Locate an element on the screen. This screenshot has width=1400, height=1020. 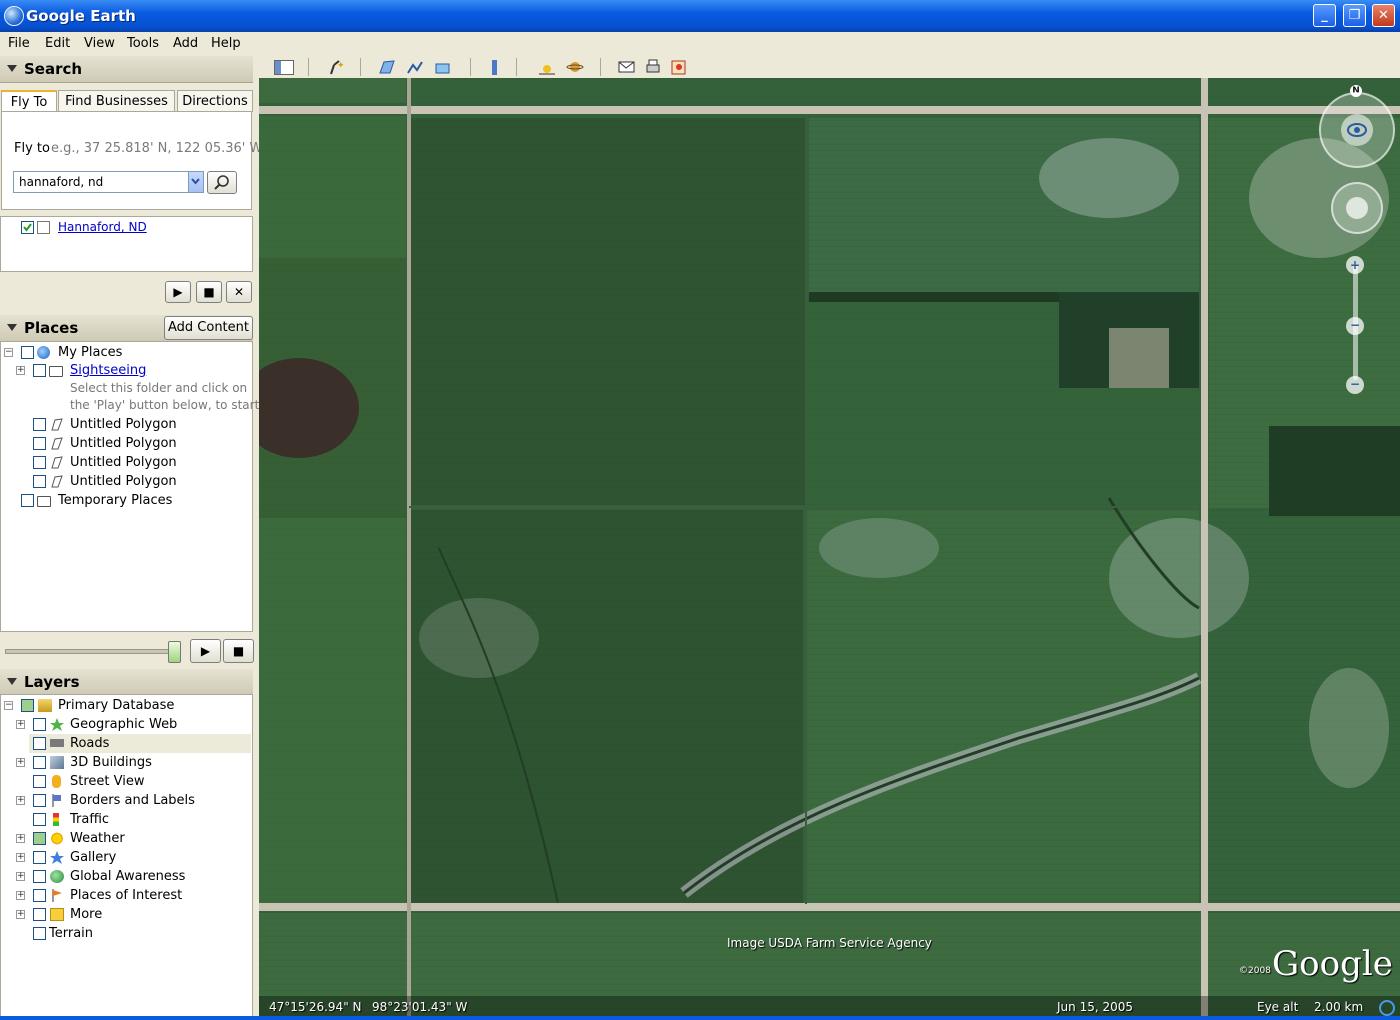
zoom-thumb: − is located at coordinates (1355, 326).